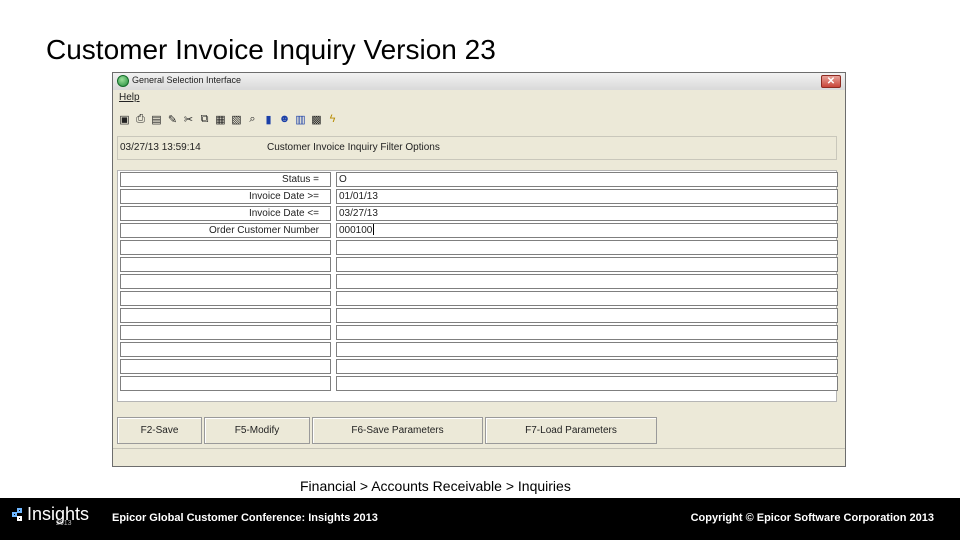 Image resolution: width=960 pixels, height=540 pixels. Describe the element at coordinates (187, 80) in the screenshot. I see `window-title: General Selection Interface` at that location.